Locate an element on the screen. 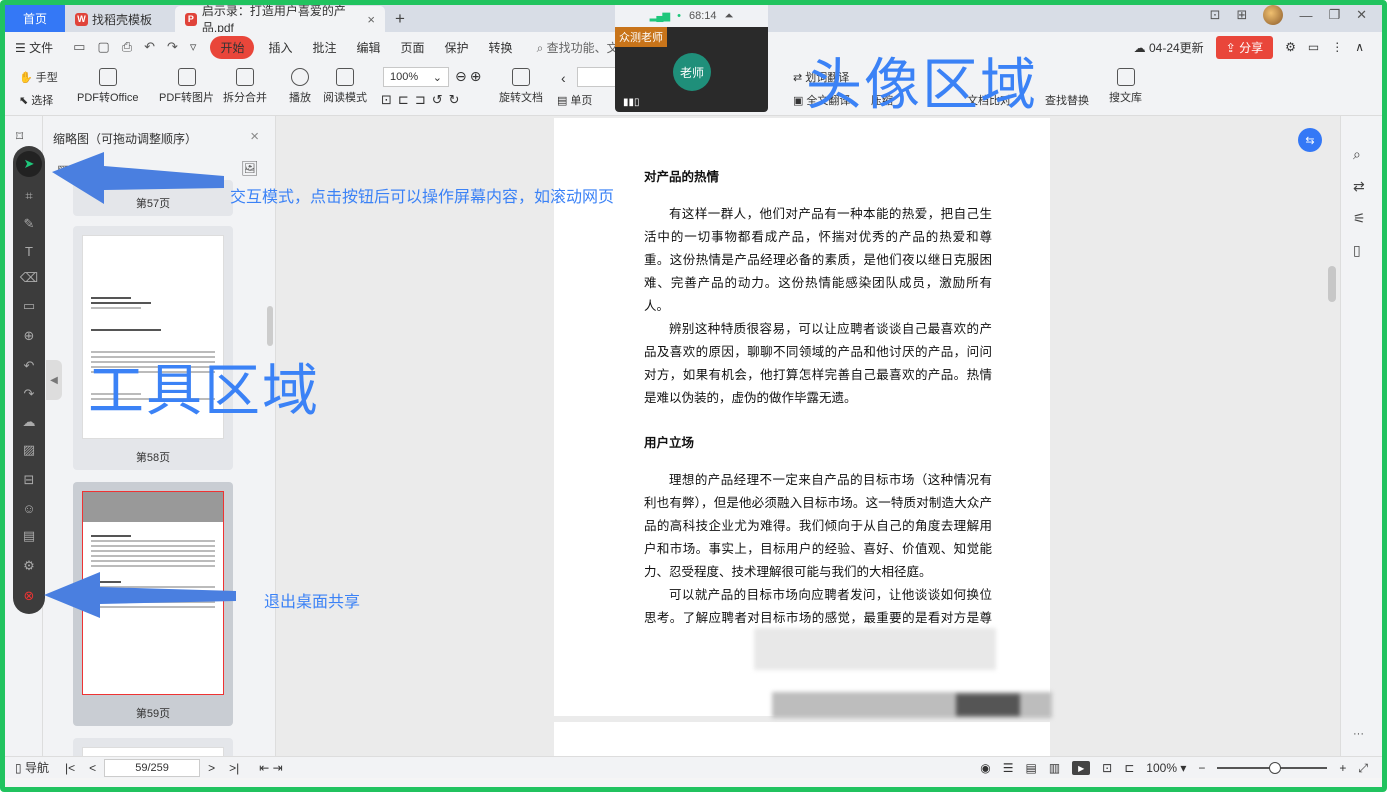  book-open-icon: ▯ is located at coordinates (1357, 250).